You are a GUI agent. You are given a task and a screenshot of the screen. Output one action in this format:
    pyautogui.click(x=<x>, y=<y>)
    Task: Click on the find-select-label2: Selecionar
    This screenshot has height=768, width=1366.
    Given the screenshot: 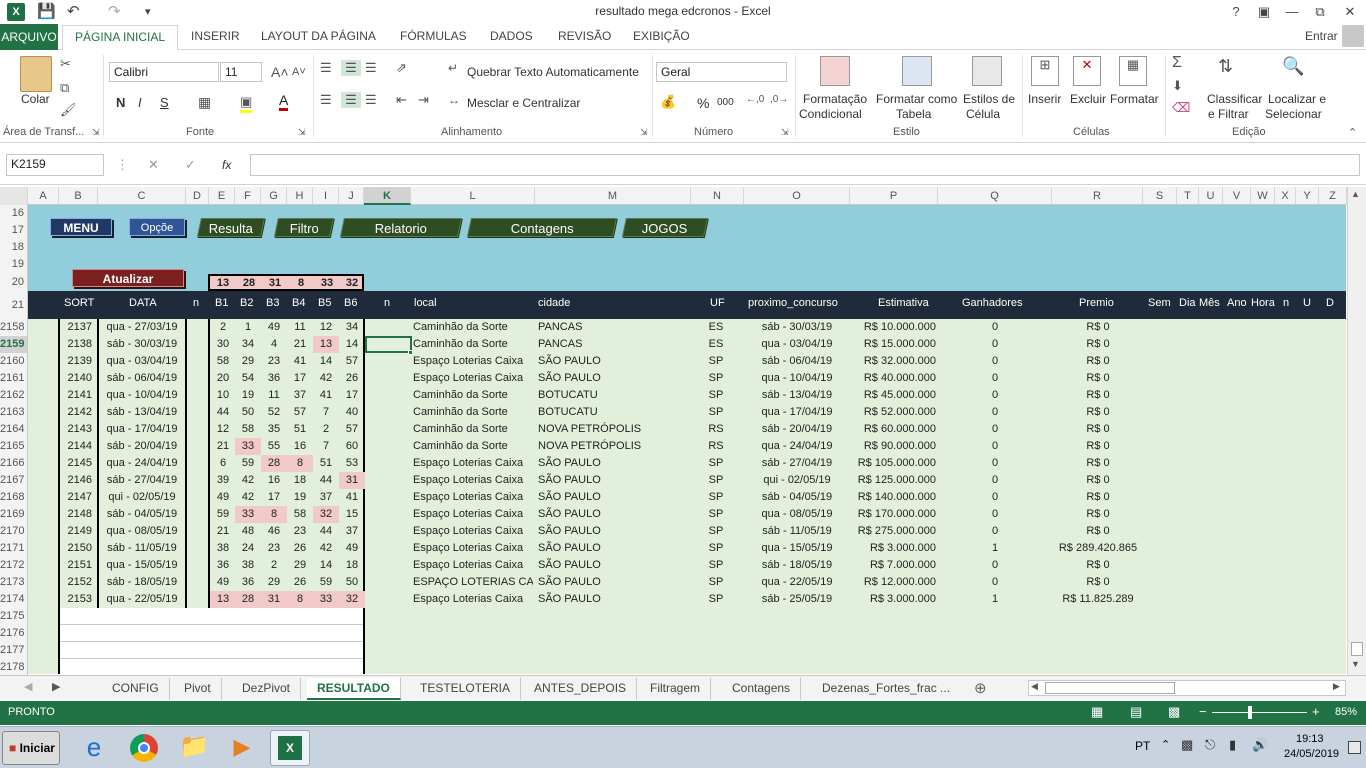 What is the action you would take?
    pyautogui.click(x=1293, y=114)
    